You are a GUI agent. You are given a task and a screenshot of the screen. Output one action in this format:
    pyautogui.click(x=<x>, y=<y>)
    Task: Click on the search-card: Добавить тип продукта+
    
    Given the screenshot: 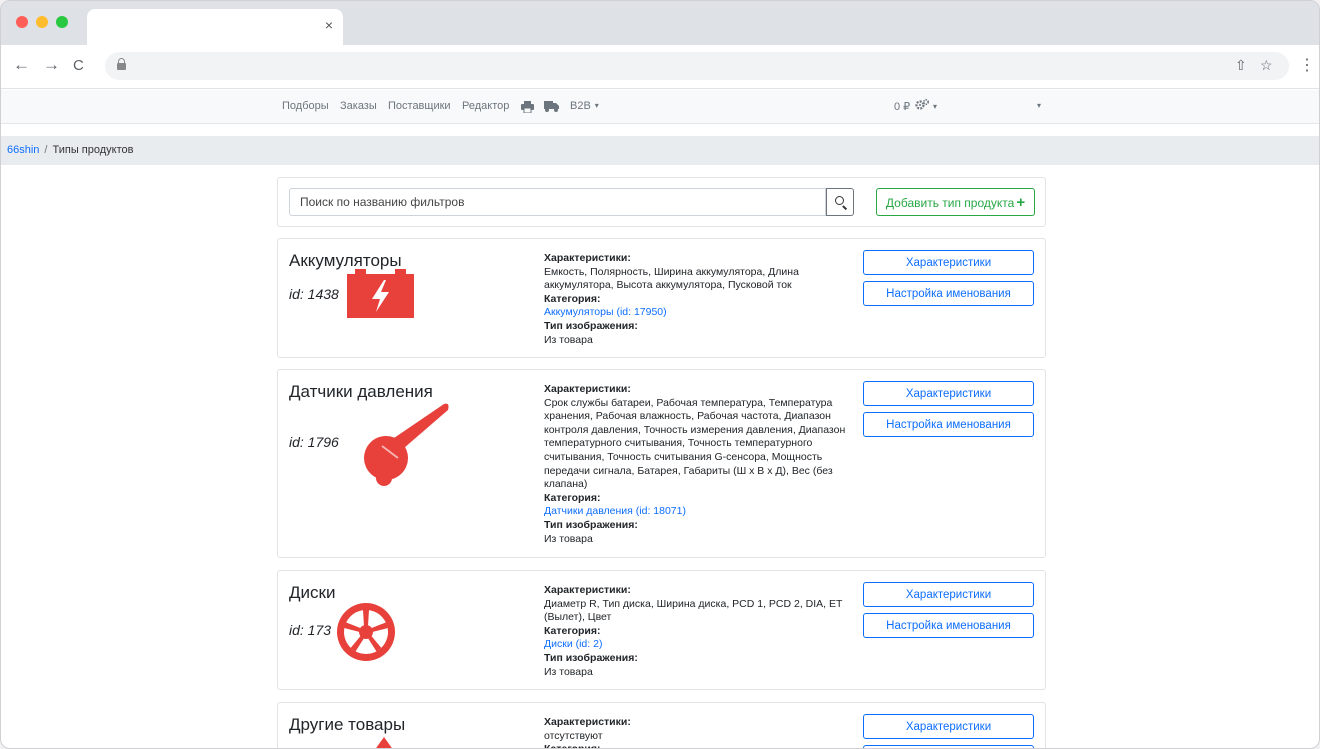 What is the action you would take?
    pyautogui.click(x=661, y=202)
    